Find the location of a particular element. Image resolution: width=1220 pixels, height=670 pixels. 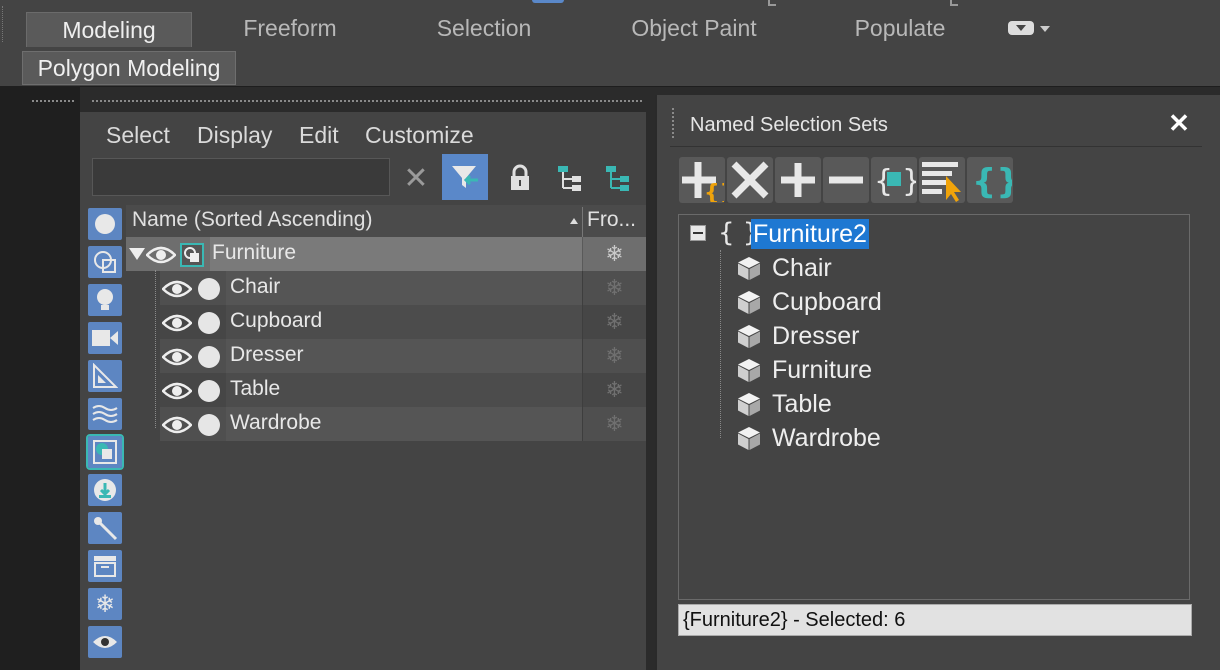

tab-populate: Populate is located at coordinates (900, 28).